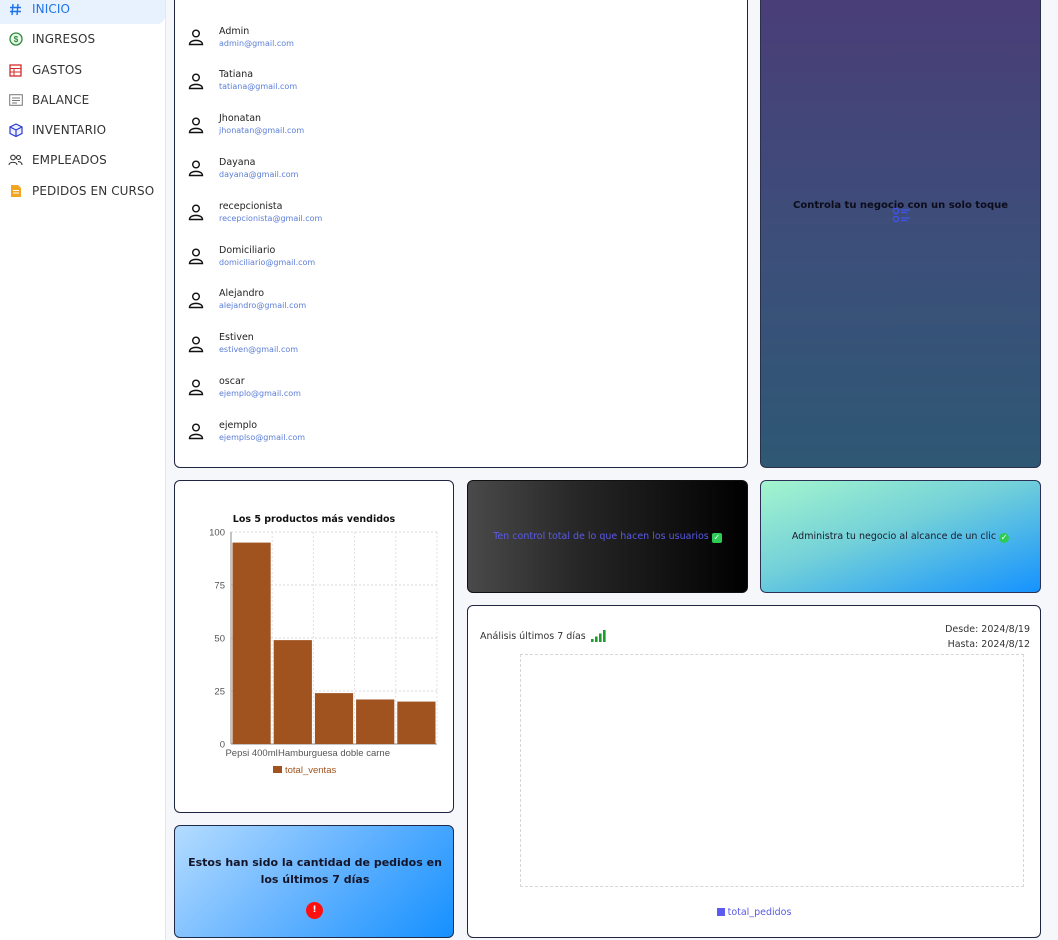  Describe the element at coordinates (69, 160) in the screenshot. I see `sidebar-item-label: EMPLEADOS` at that location.